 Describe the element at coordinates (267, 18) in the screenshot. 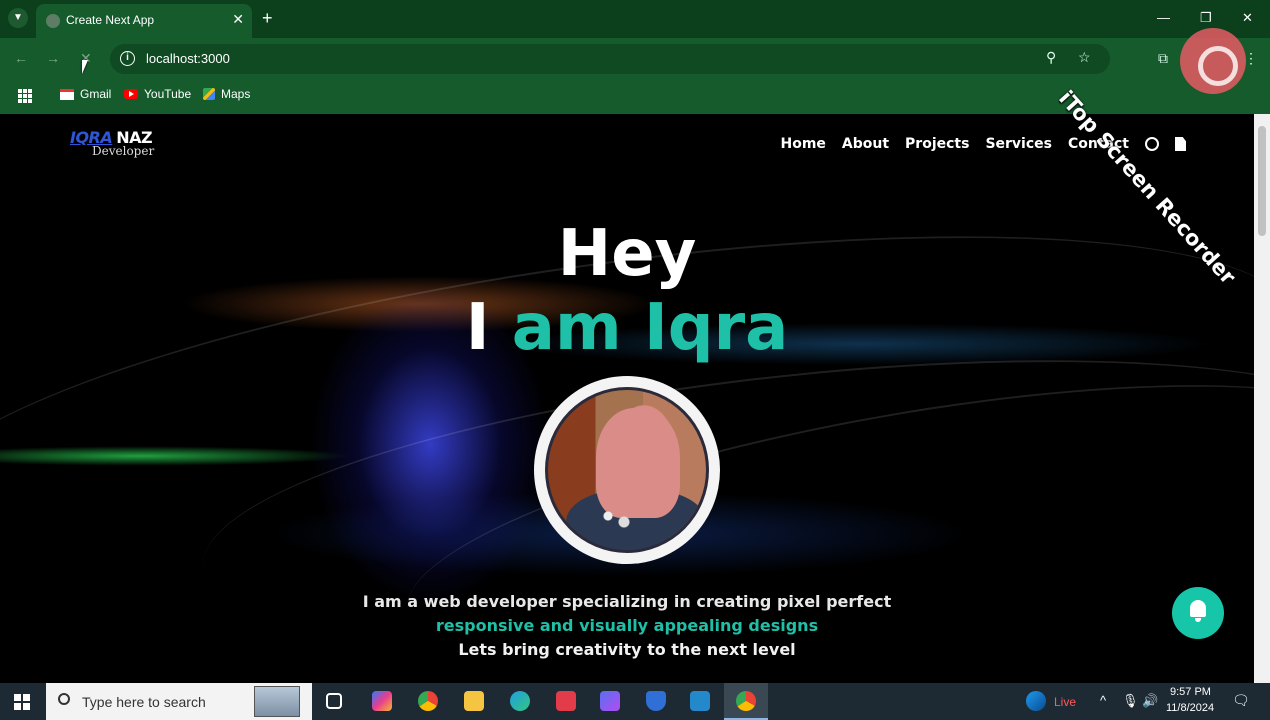

I see `new-tab-icon: +` at that location.